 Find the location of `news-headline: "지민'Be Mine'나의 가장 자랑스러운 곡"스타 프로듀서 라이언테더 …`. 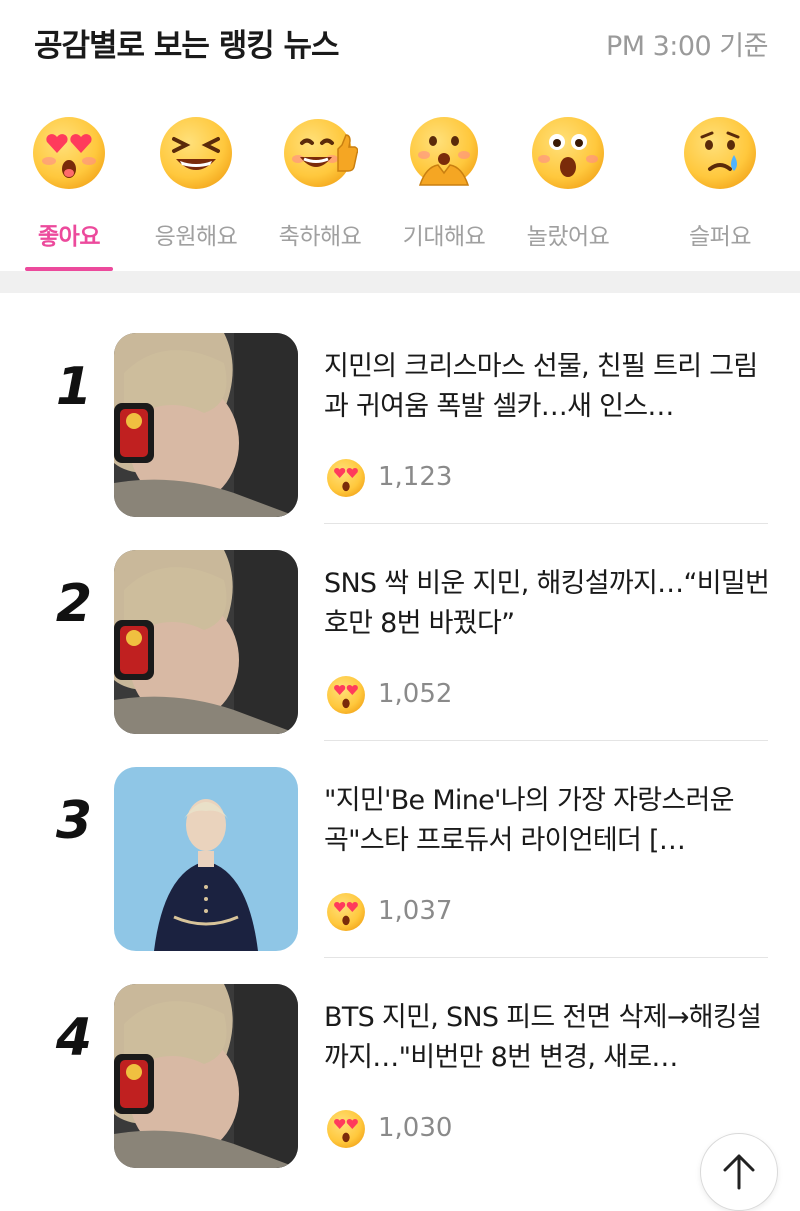

news-headline: "지민'Be Mine'나의 가장 자랑스러운 곡"스타 프로듀서 라이언테더 … is located at coordinates (529, 820).